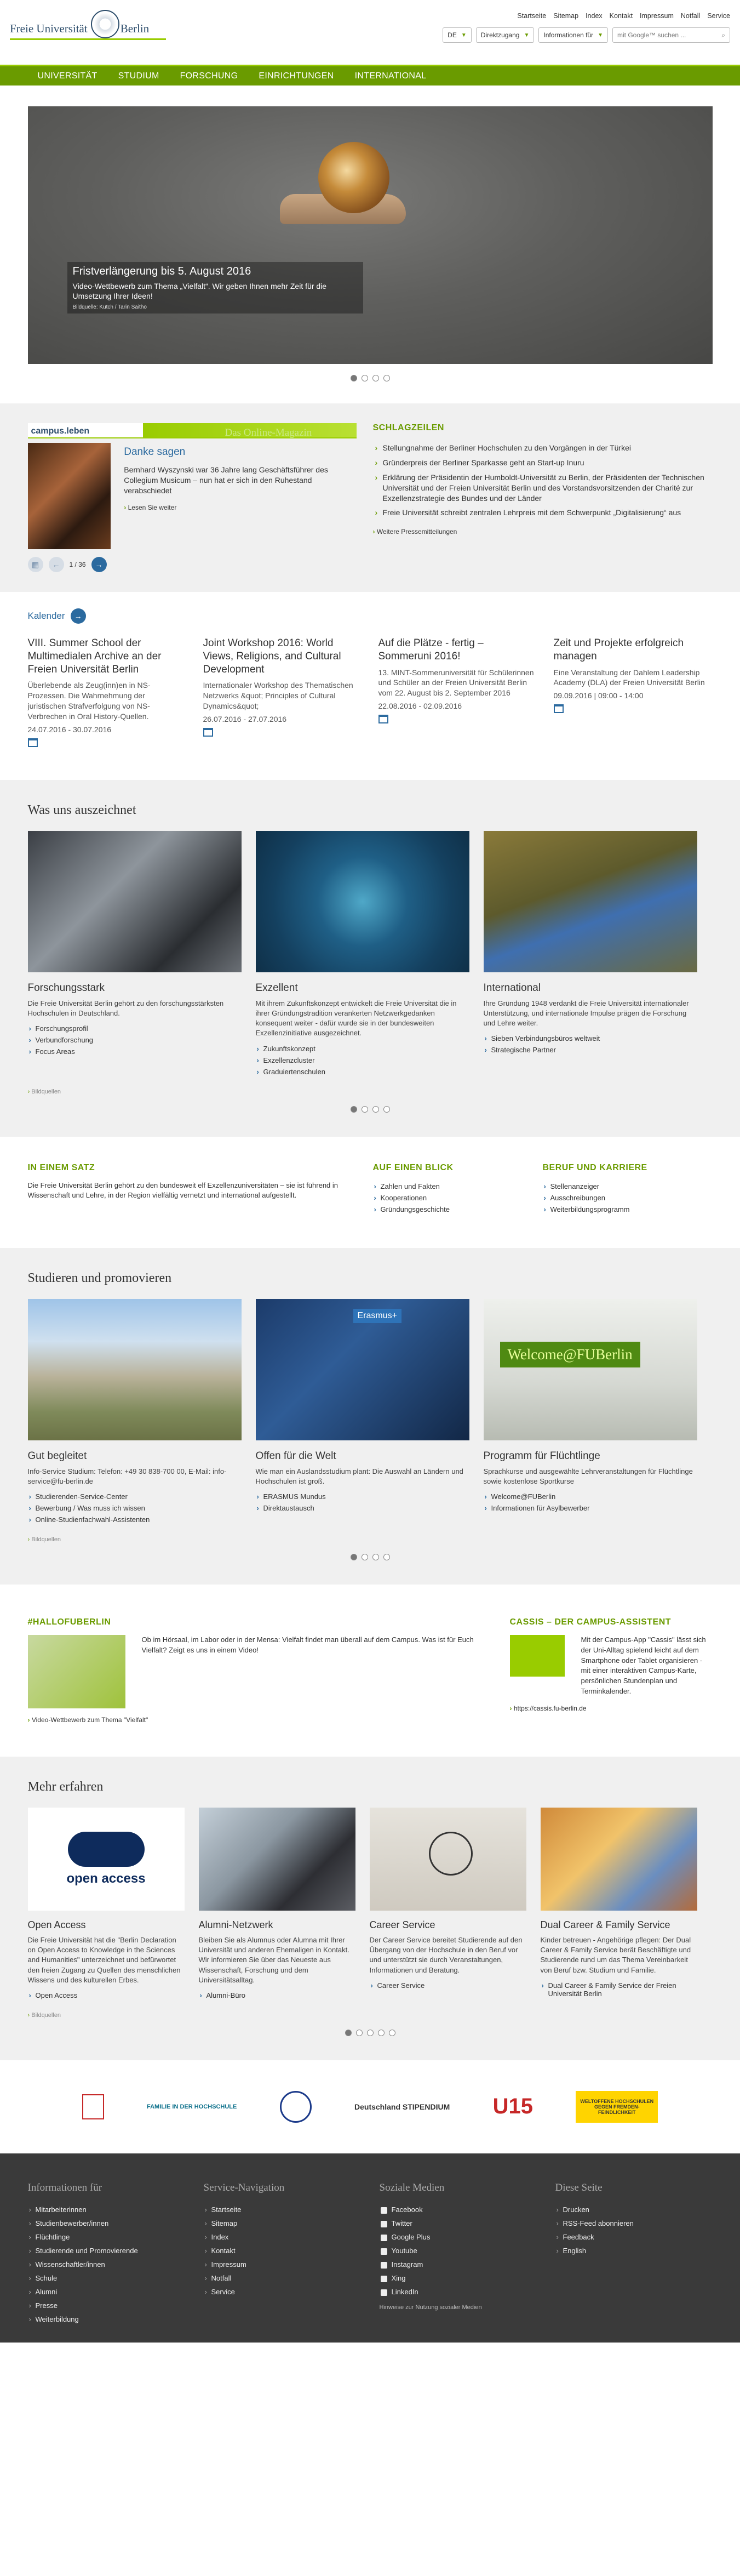 The height and width of the screenshot is (2576, 740). What do you see at coordinates (282, 2292) in the screenshot?
I see `footer-link: Service` at bounding box center [282, 2292].